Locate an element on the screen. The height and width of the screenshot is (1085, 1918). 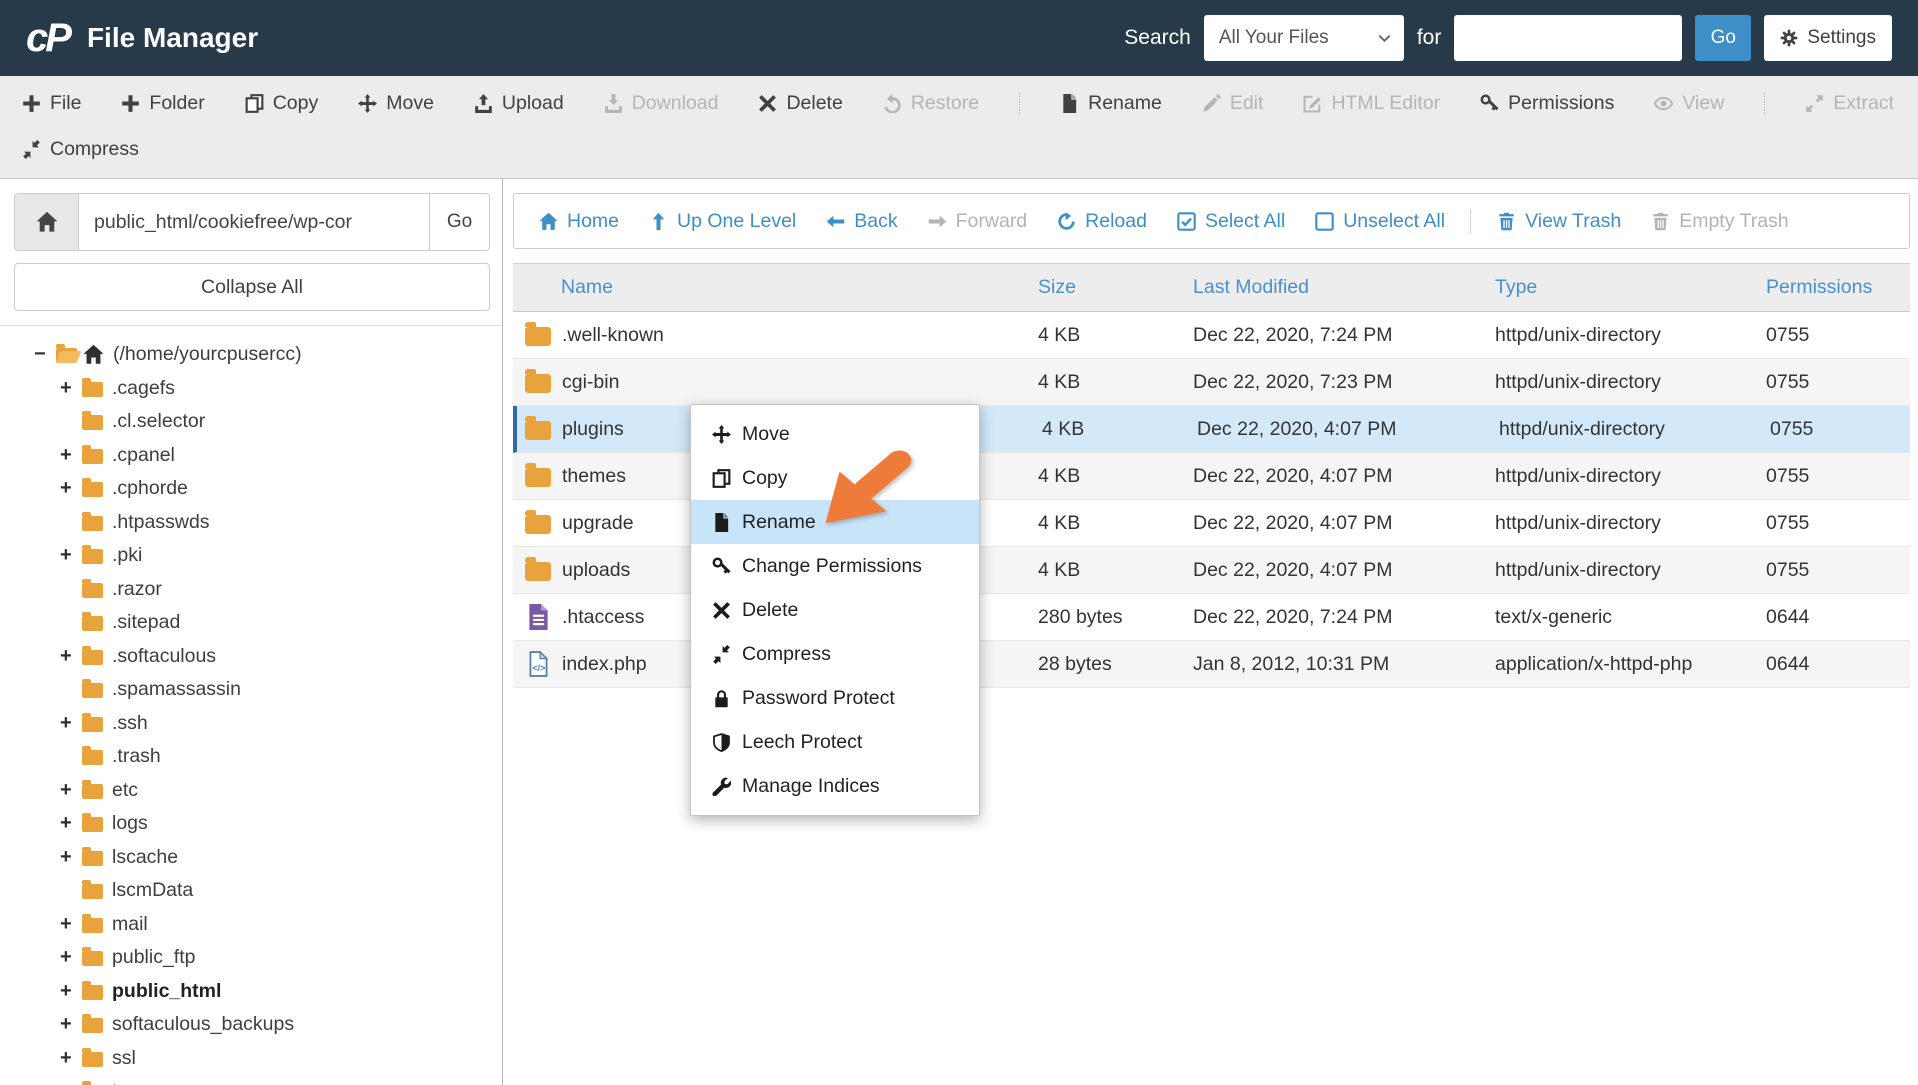
toolbar-button: Restore is located at coordinates (931, 103).